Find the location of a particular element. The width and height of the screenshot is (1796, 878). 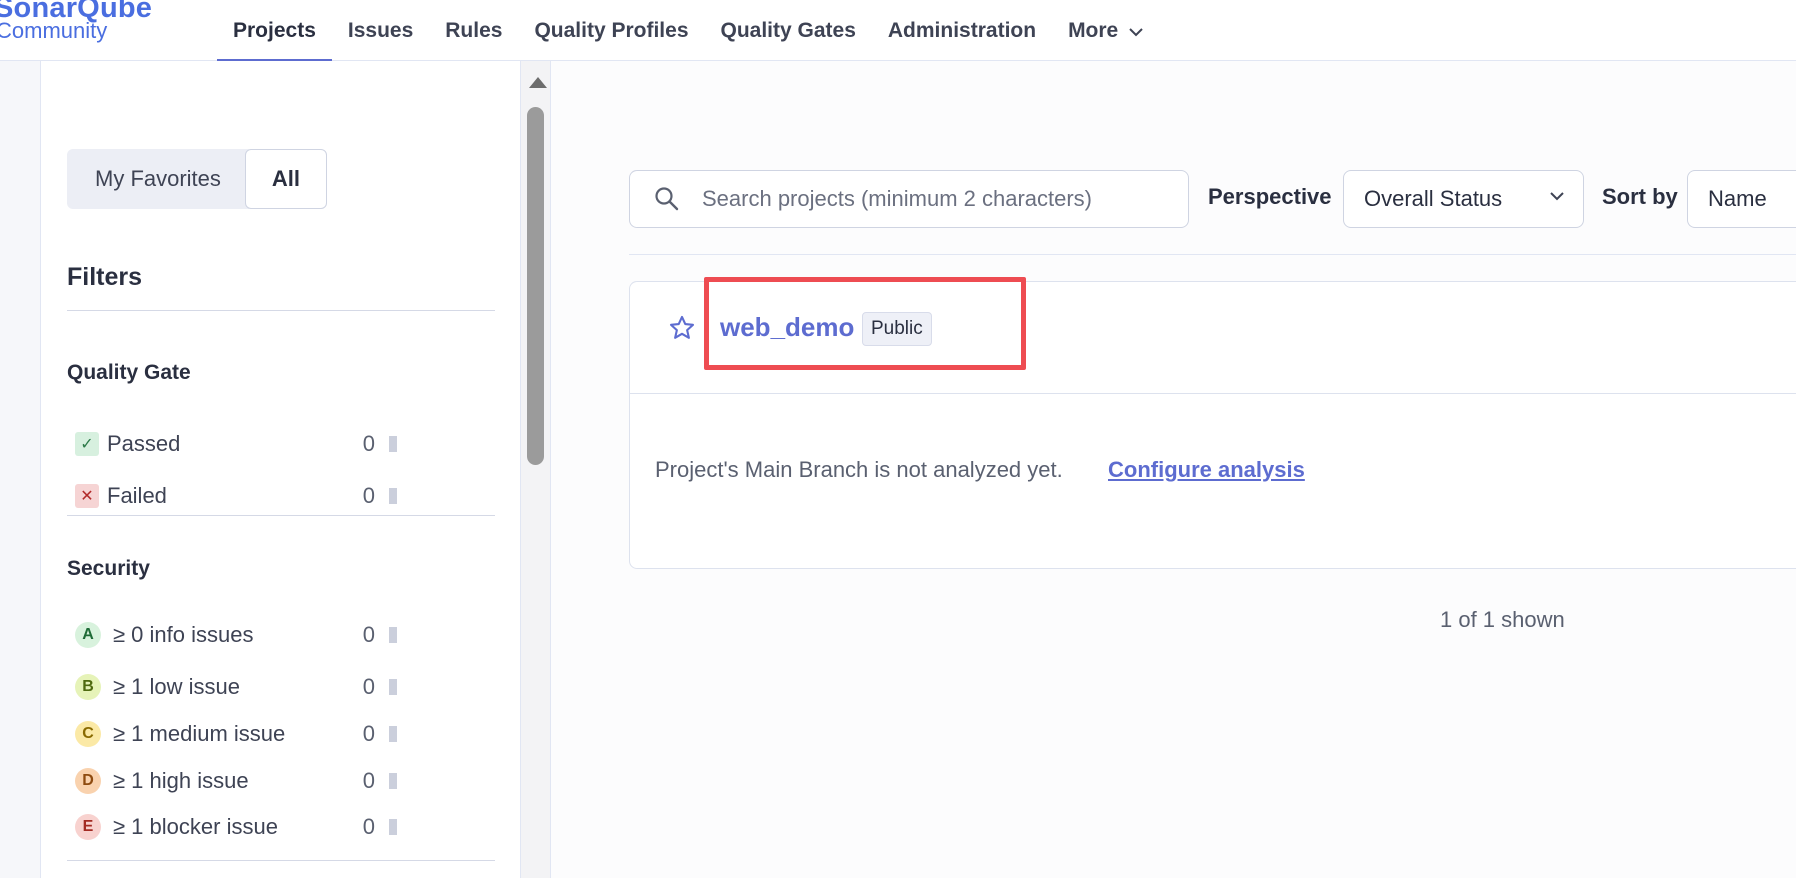

left-gutter is located at coordinates (20, 469).